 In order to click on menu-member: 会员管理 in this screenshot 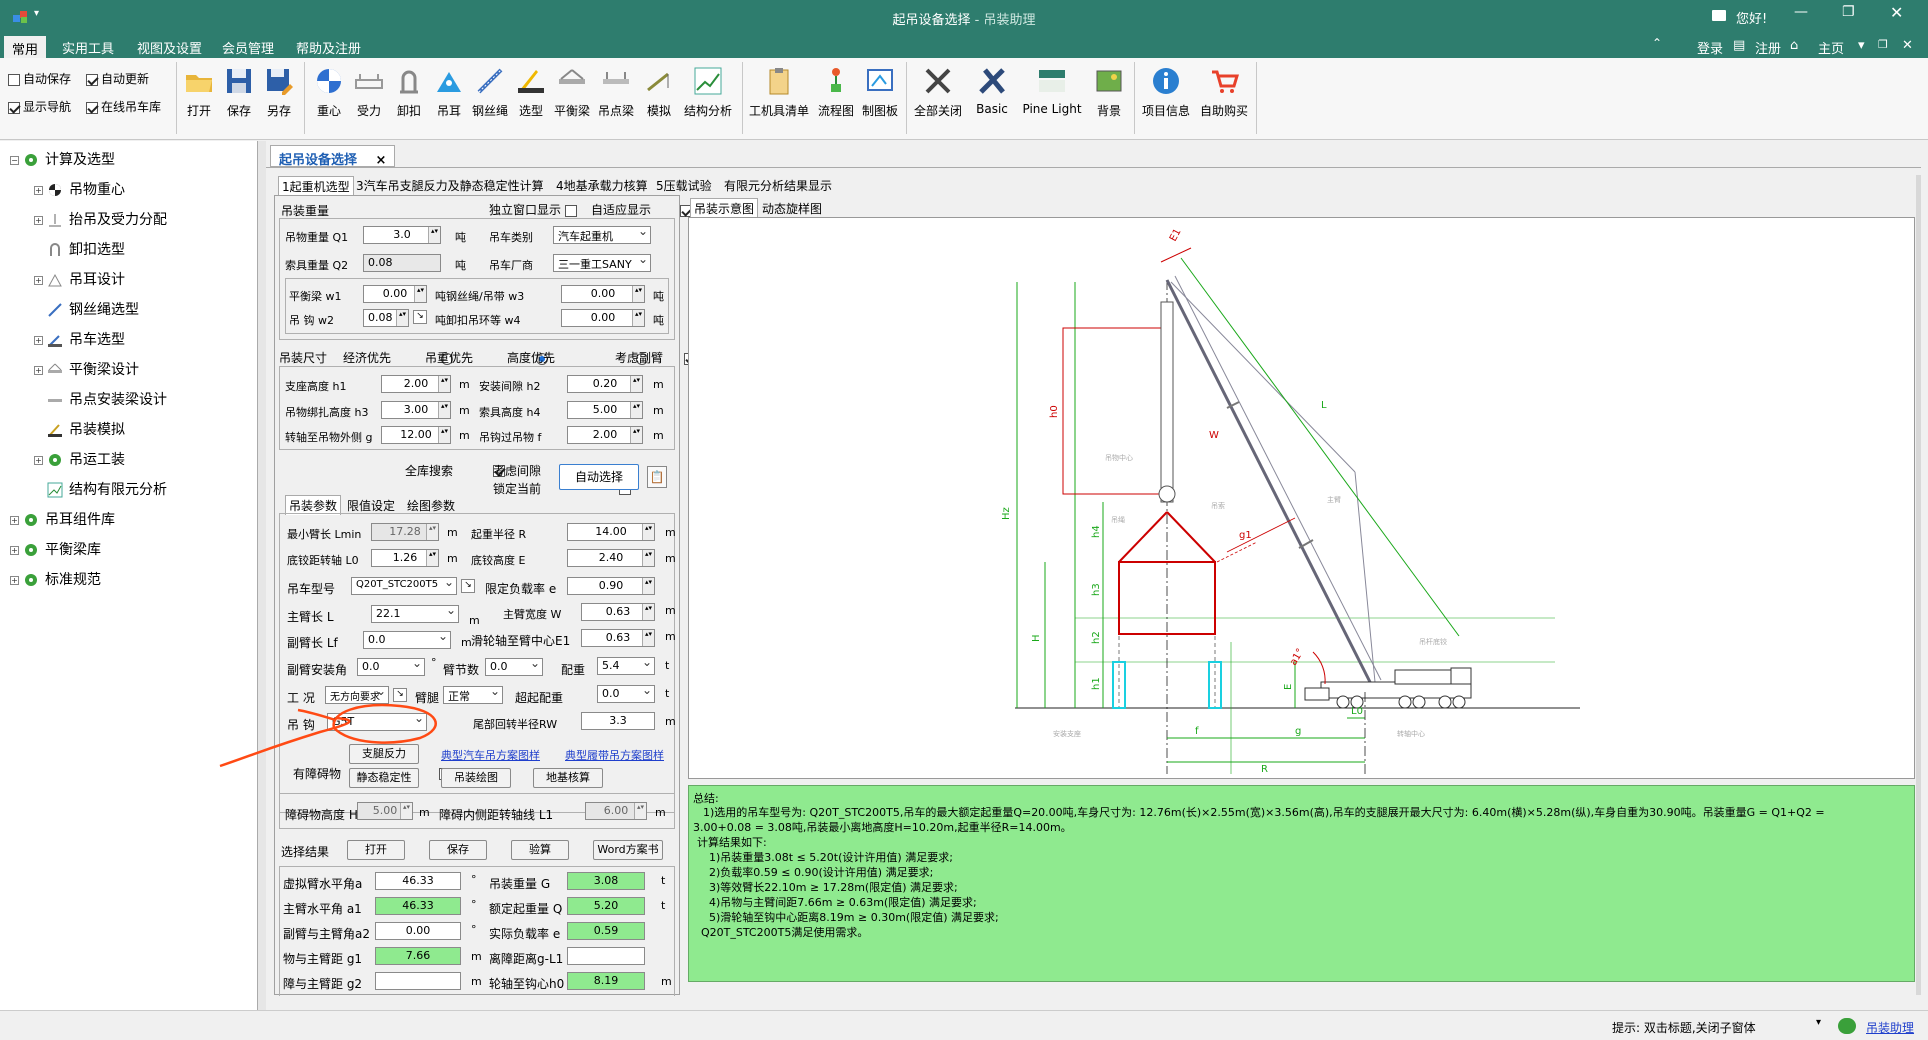, I will do `click(248, 47)`.